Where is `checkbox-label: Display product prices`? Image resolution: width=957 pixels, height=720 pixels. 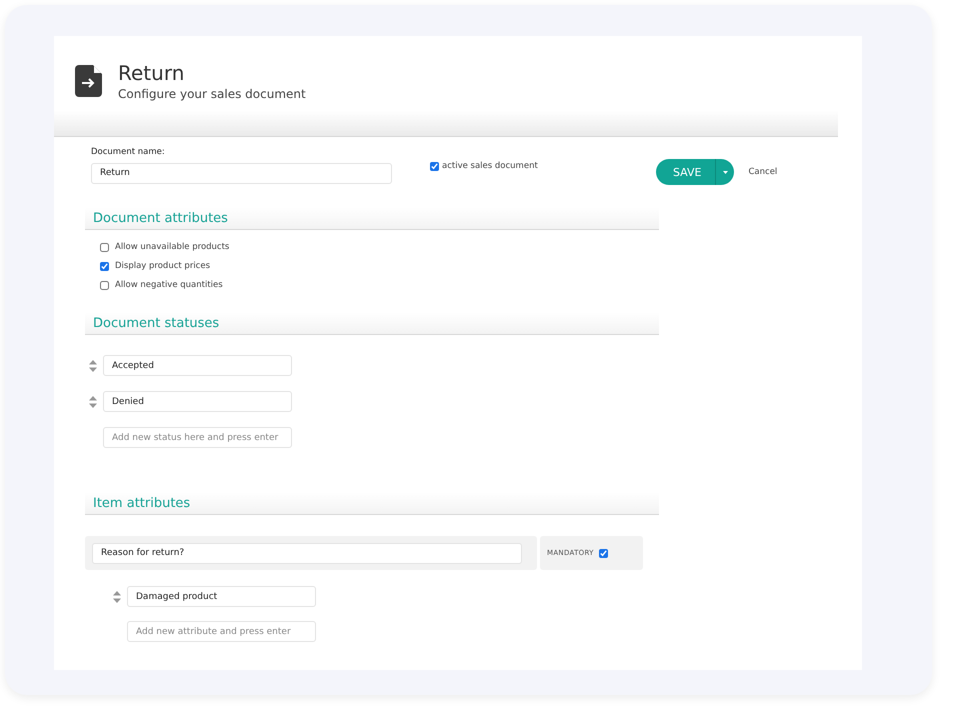 checkbox-label: Display product prices is located at coordinates (162, 266).